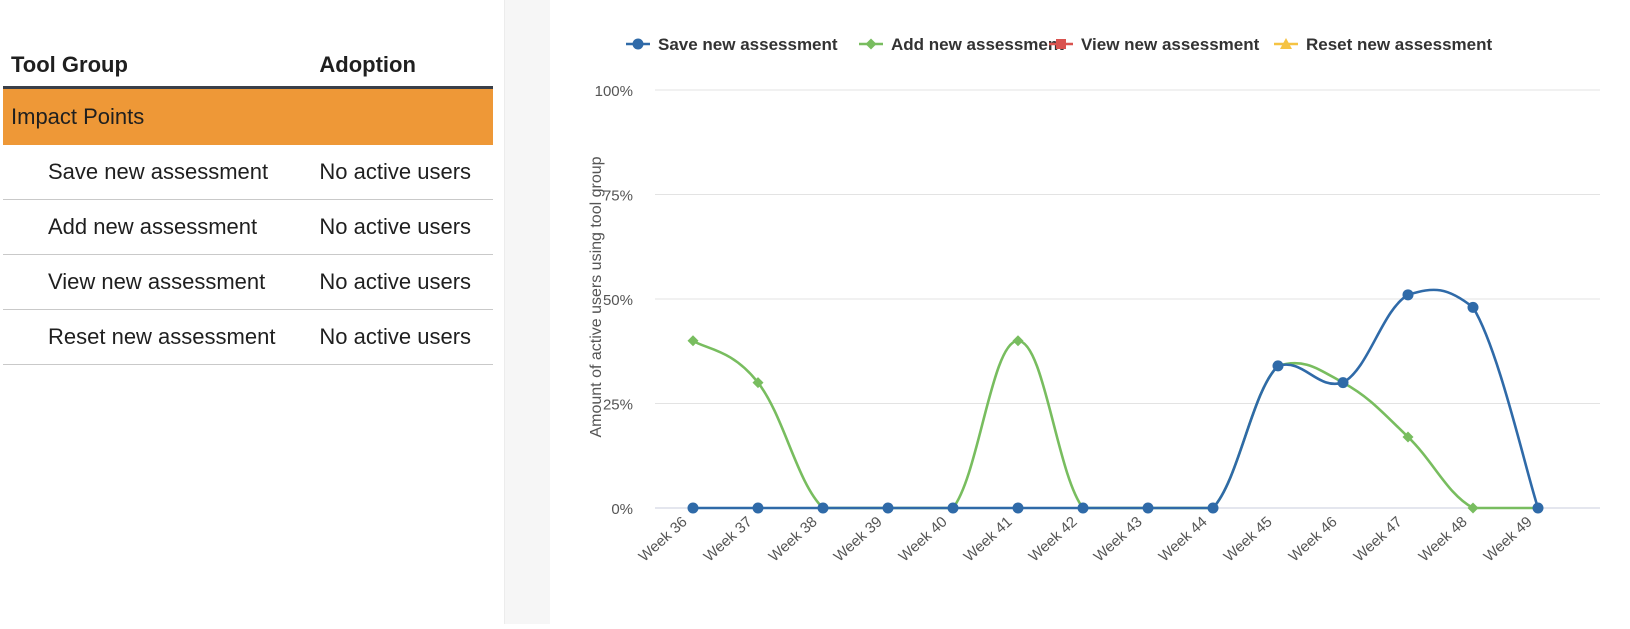 The image size is (1630, 629). I want to click on add-new-assessment-legend-label: Add new assessment, so click(977, 44).